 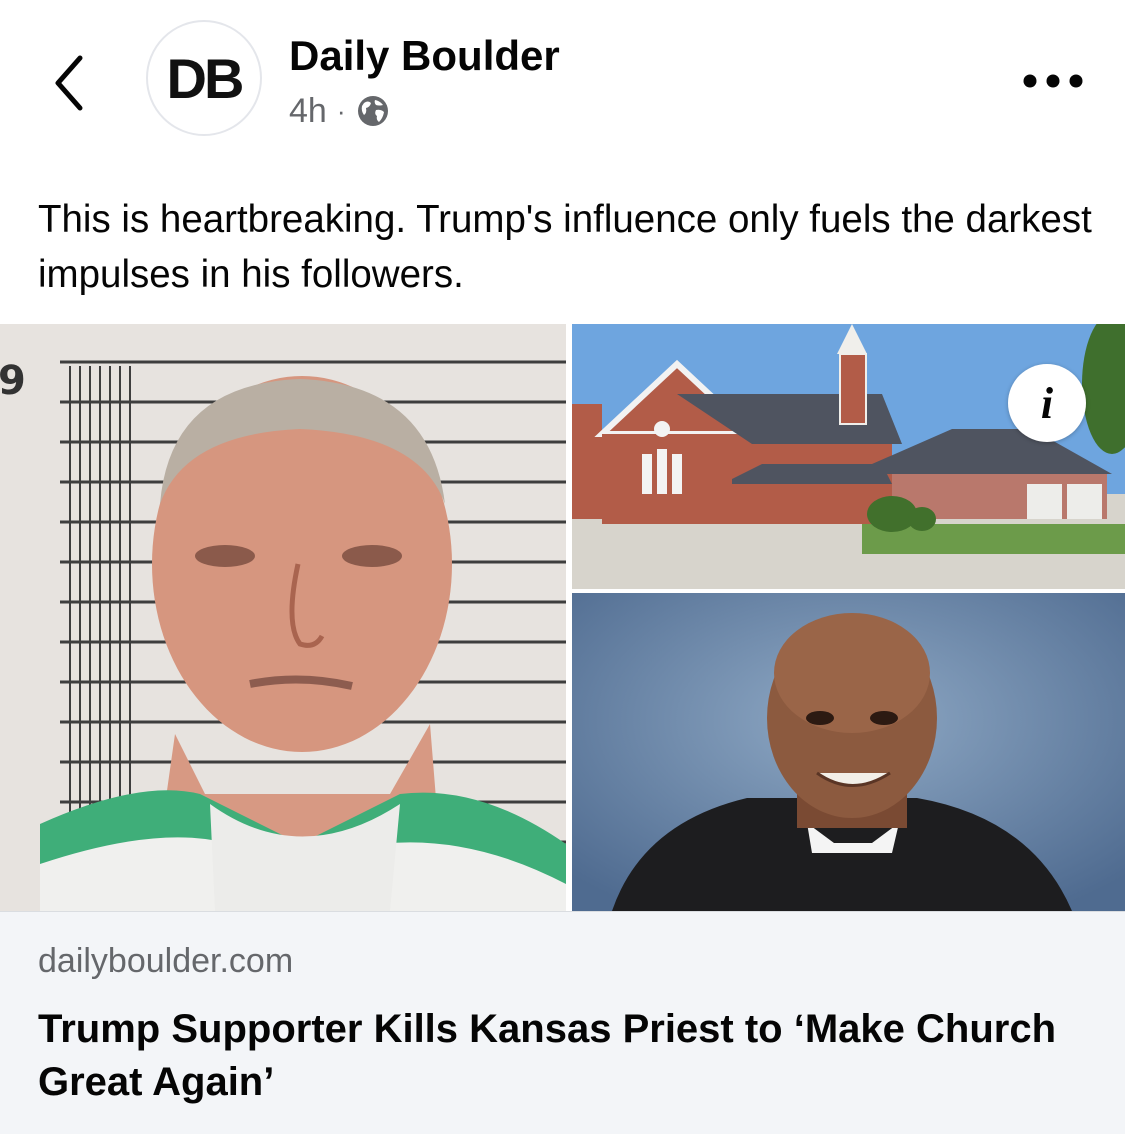 I want to click on info-button: i, so click(x=1047, y=403).